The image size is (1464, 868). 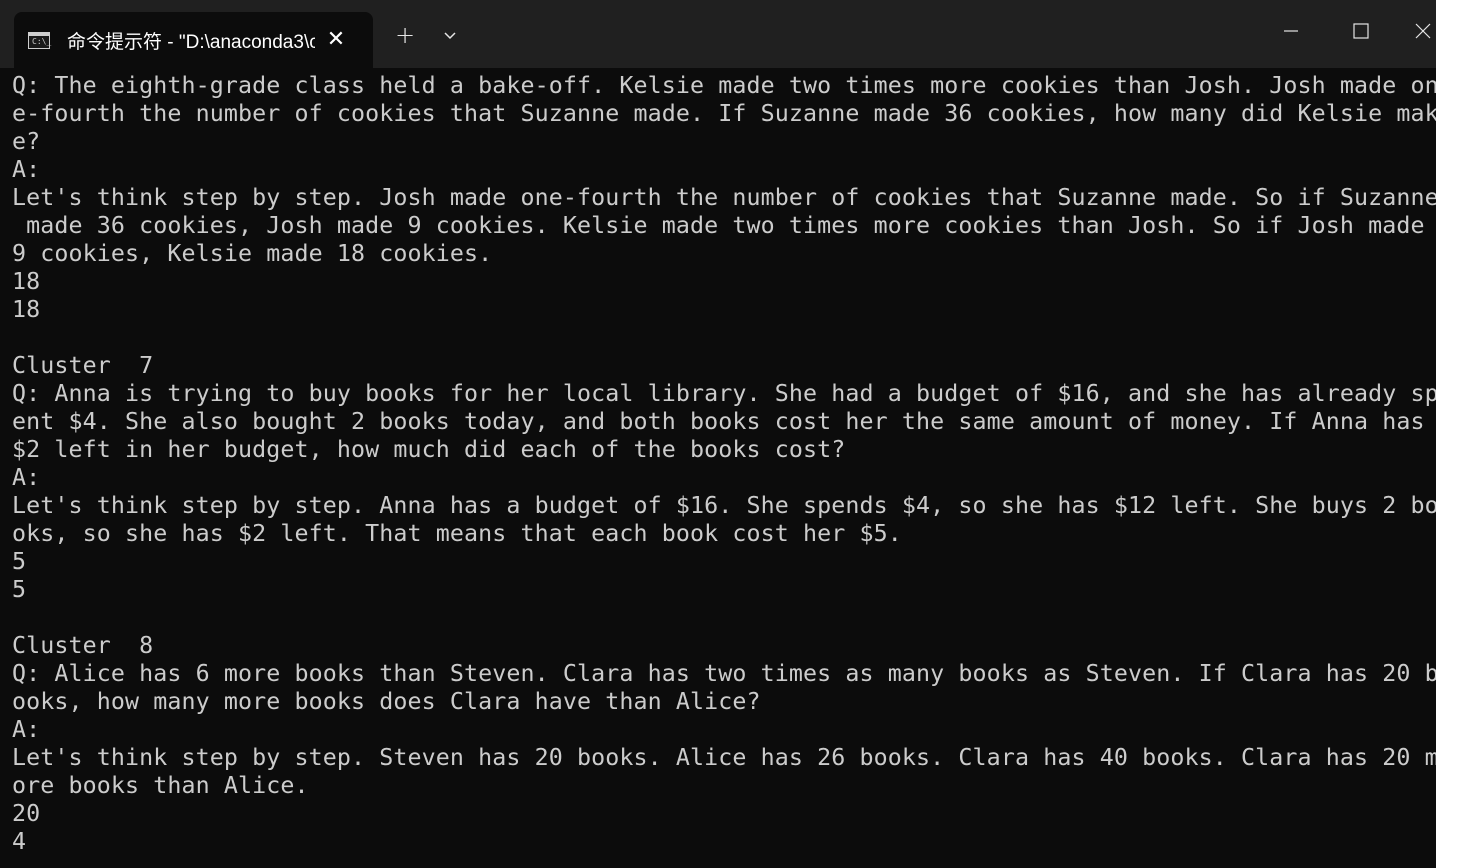 I want to click on command-prompt-icon: C:\_, so click(x=39, y=40).